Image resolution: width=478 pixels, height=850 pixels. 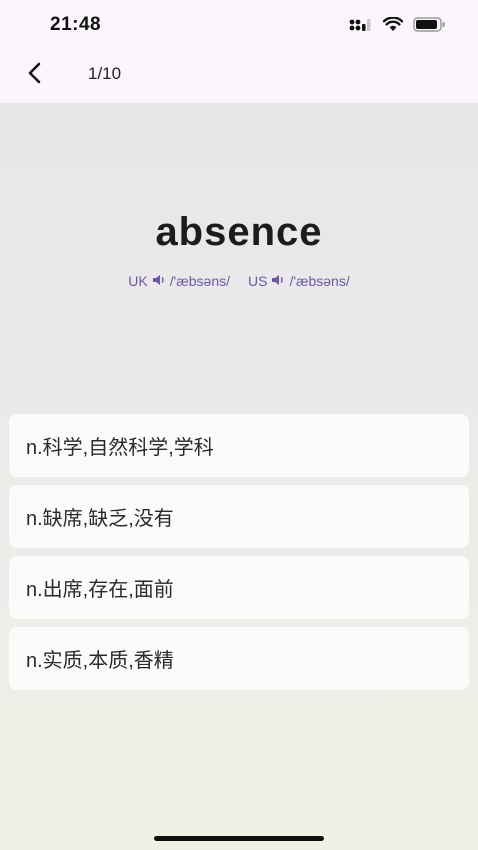 I want to click on status-icons, so click(x=397, y=26).